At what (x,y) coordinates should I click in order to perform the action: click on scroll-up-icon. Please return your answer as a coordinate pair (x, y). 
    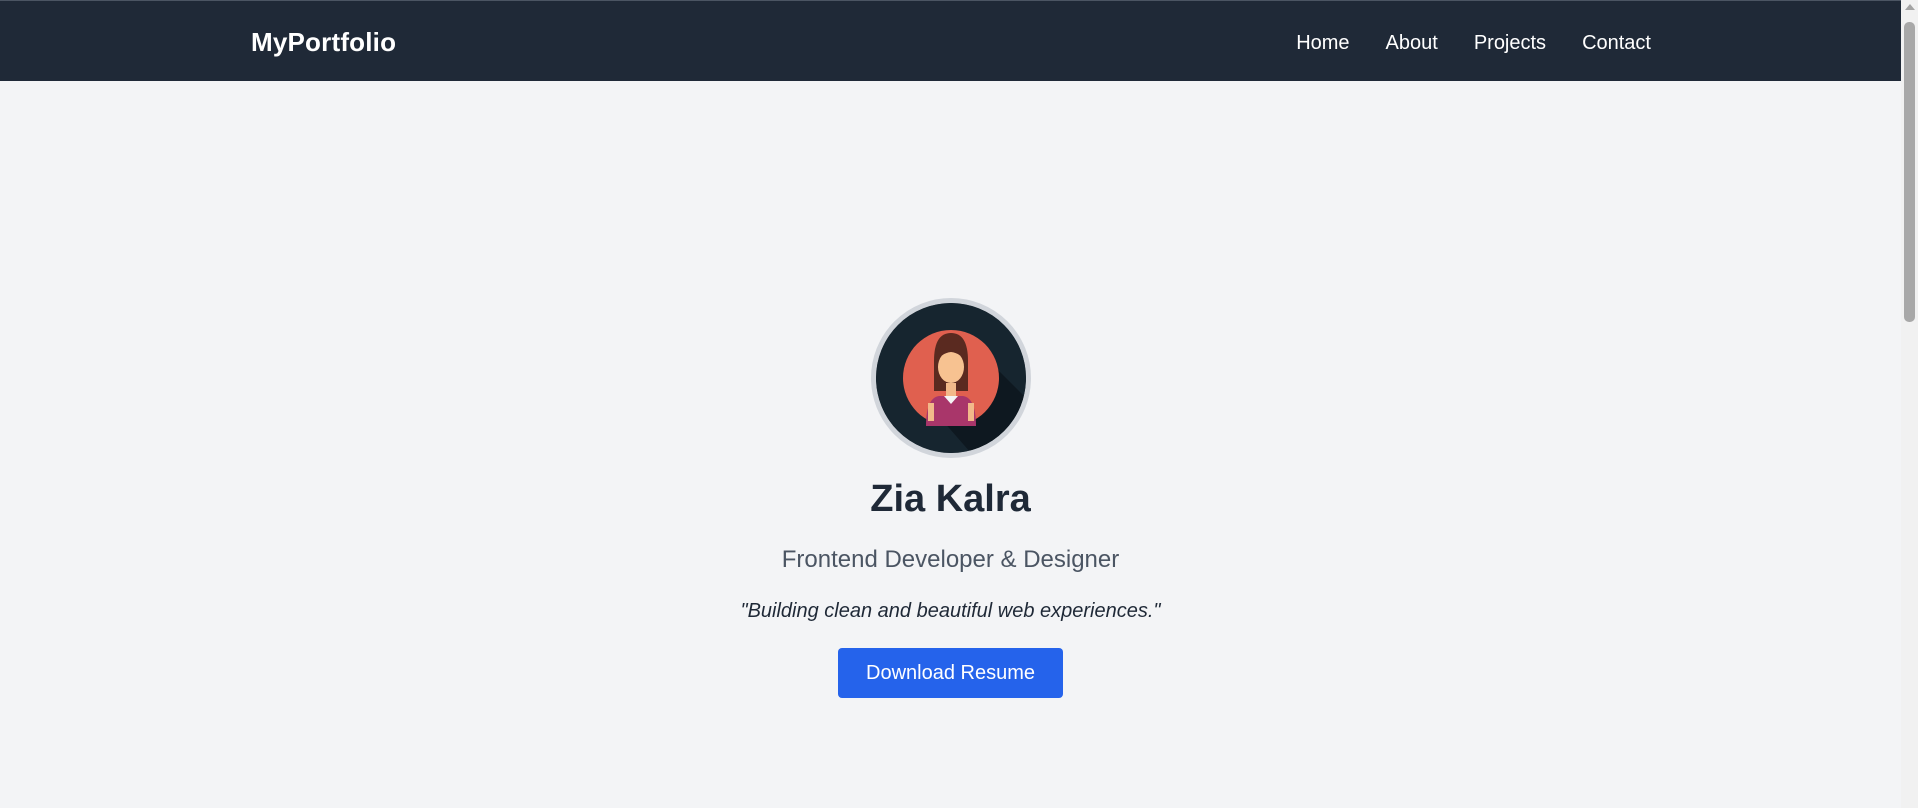
    Looking at the image, I should click on (1910, 7).